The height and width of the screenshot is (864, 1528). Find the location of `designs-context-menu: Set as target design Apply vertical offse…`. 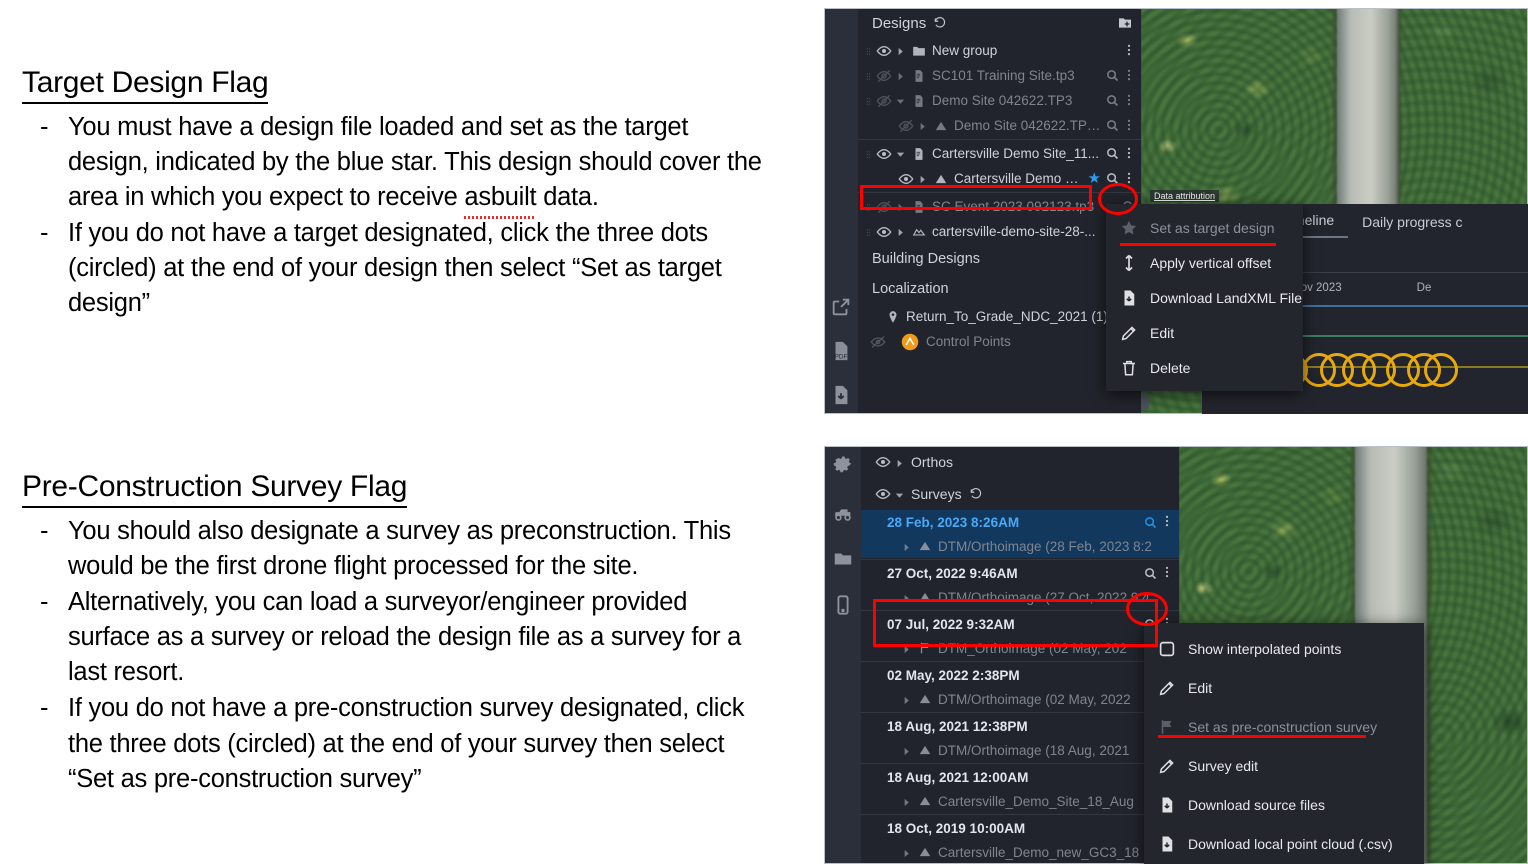

designs-context-menu: Set as target design Apply vertical offse… is located at coordinates (1204, 297).